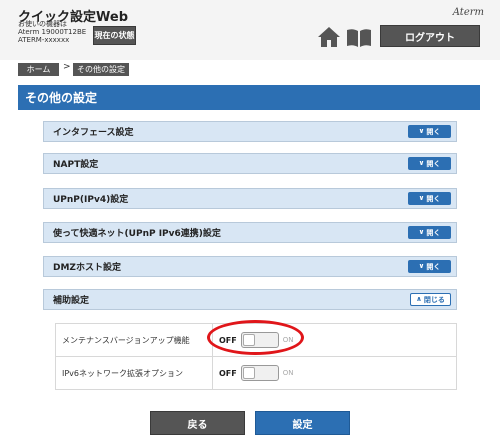  What do you see at coordinates (228, 373) in the screenshot?
I see `off-label: OFF` at bounding box center [228, 373].